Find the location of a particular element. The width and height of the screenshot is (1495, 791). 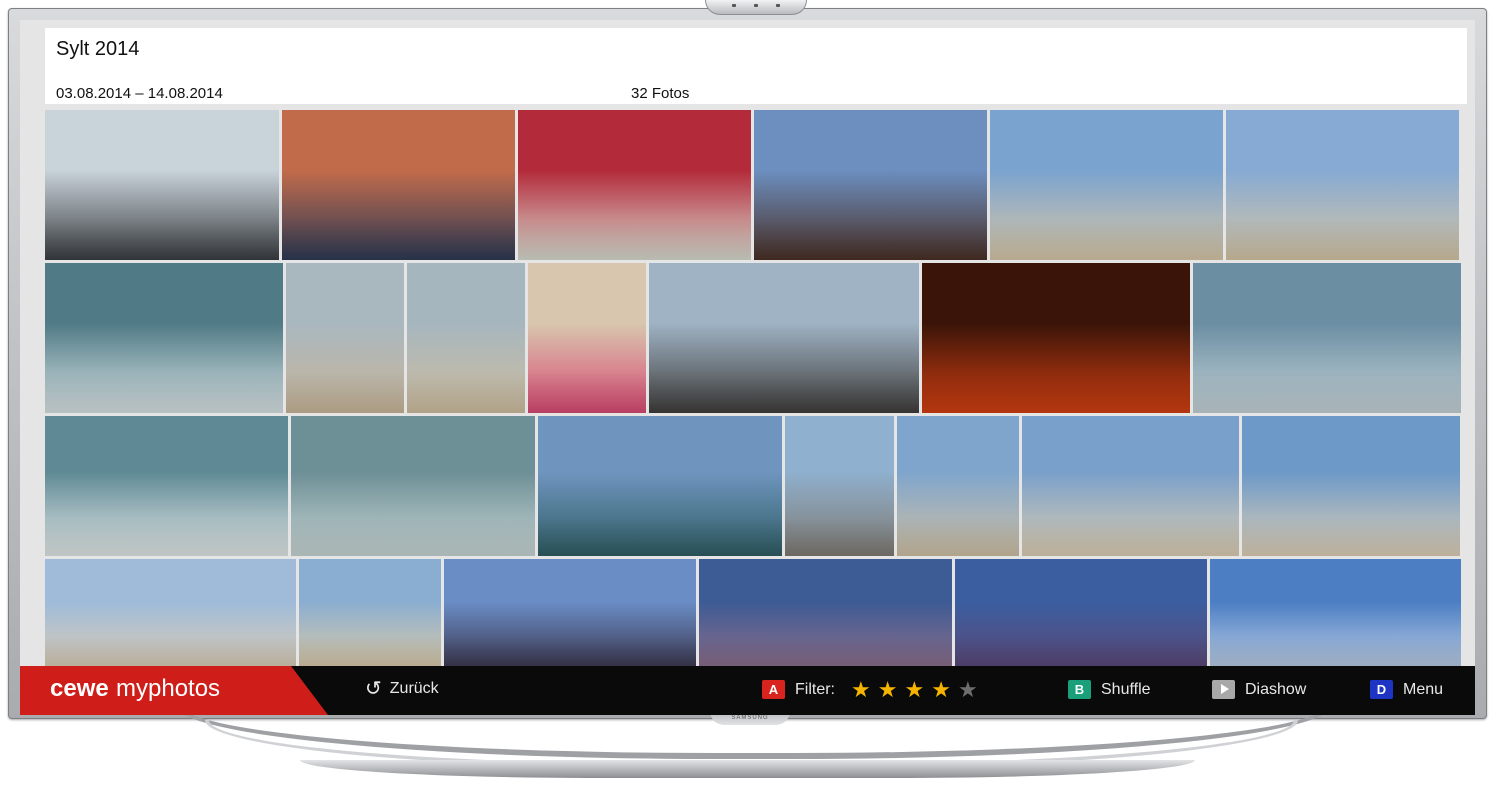

photo-beach-camp is located at coordinates (170, 612).